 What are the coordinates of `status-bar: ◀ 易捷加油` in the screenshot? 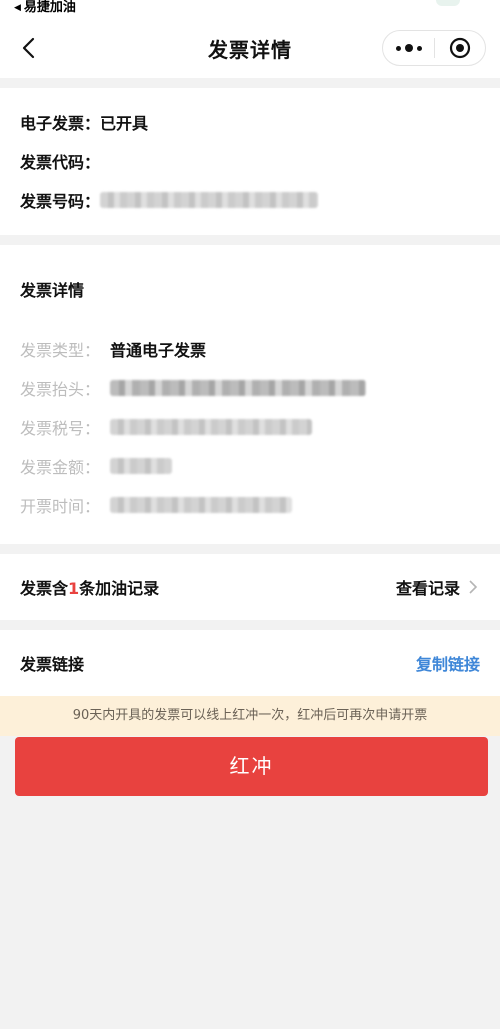 It's located at (250, 9).